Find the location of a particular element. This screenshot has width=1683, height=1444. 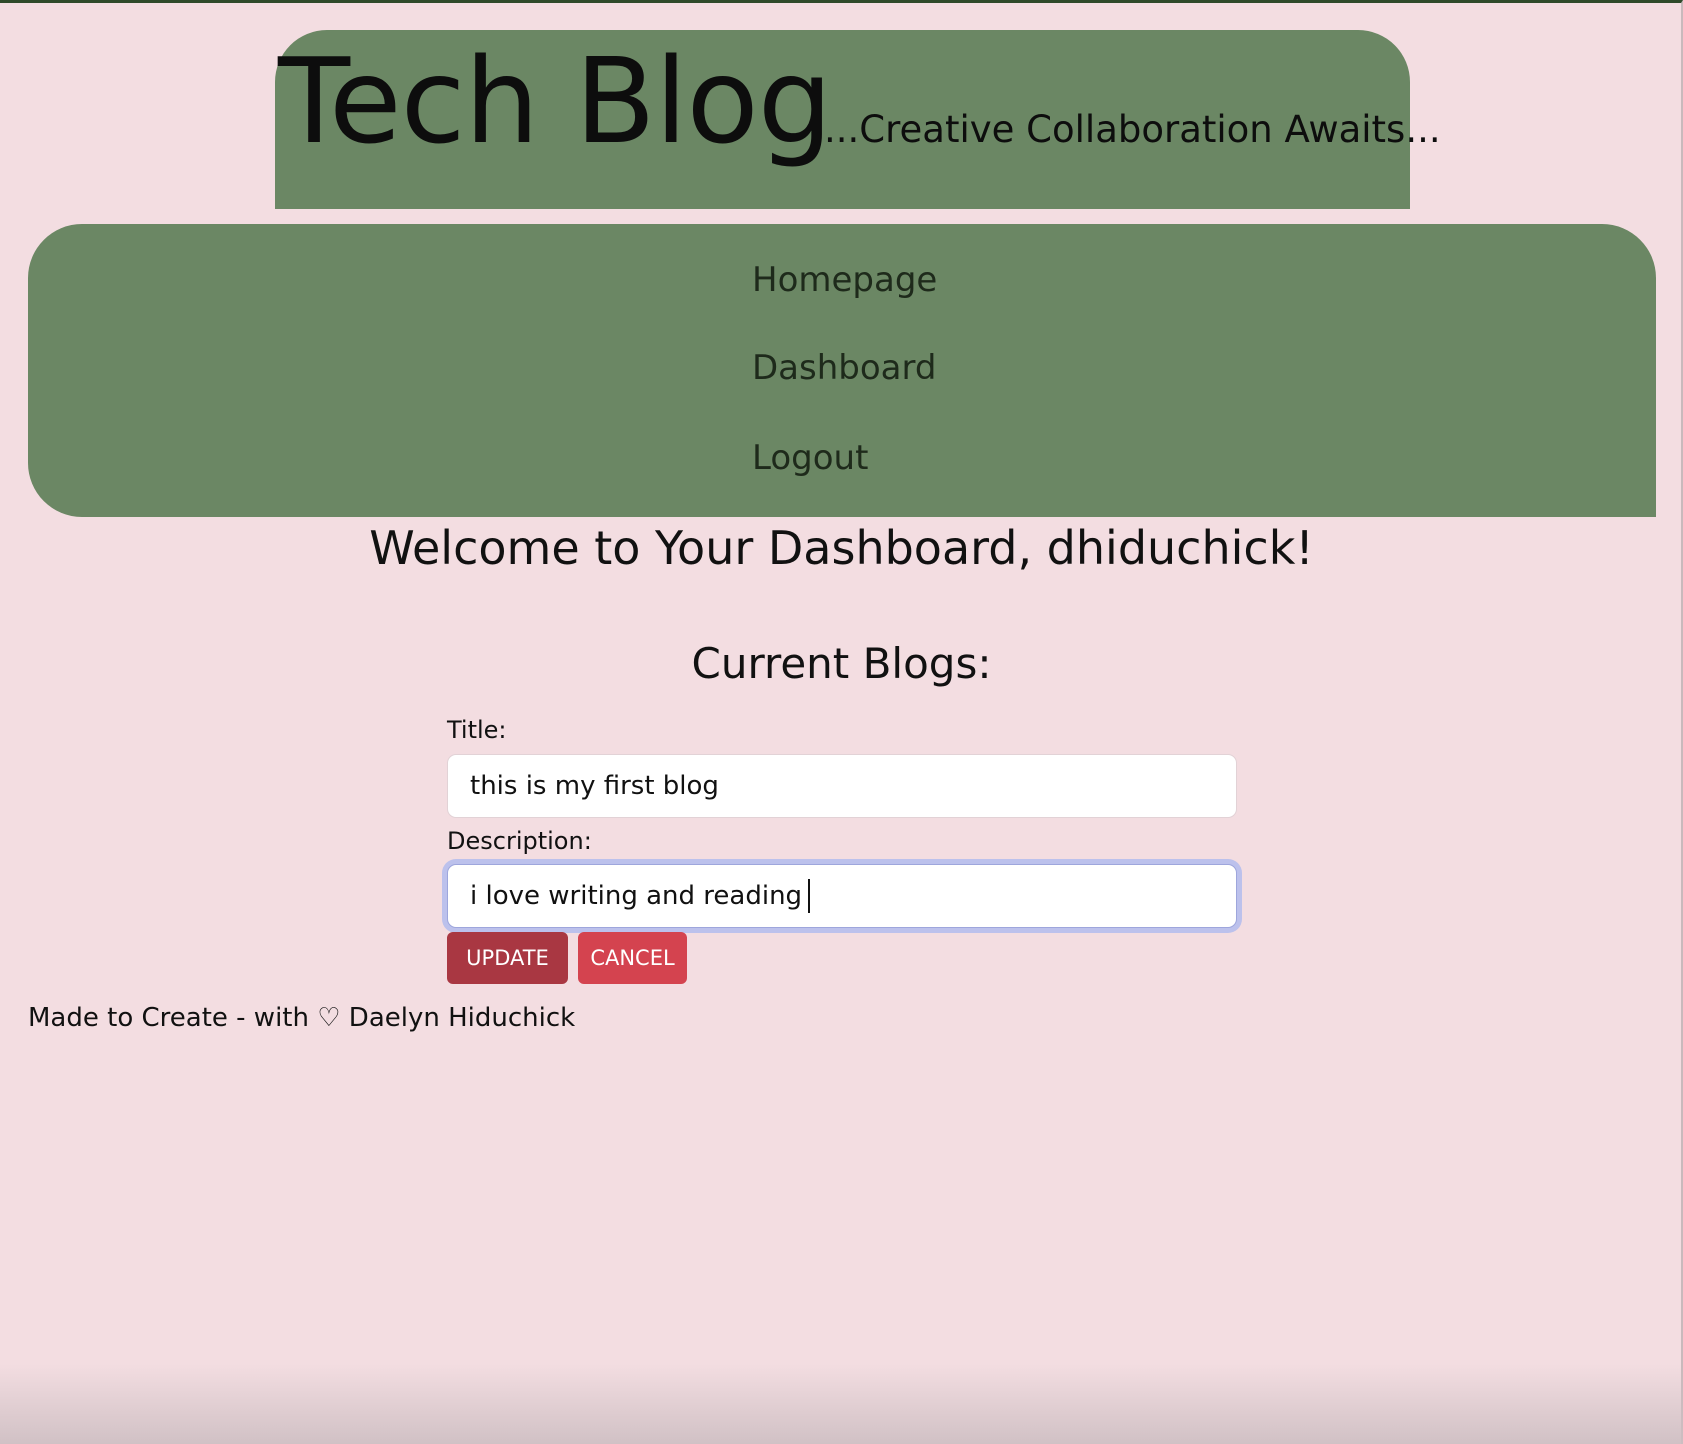

cancel-button: Cancel is located at coordinates (632, 958).